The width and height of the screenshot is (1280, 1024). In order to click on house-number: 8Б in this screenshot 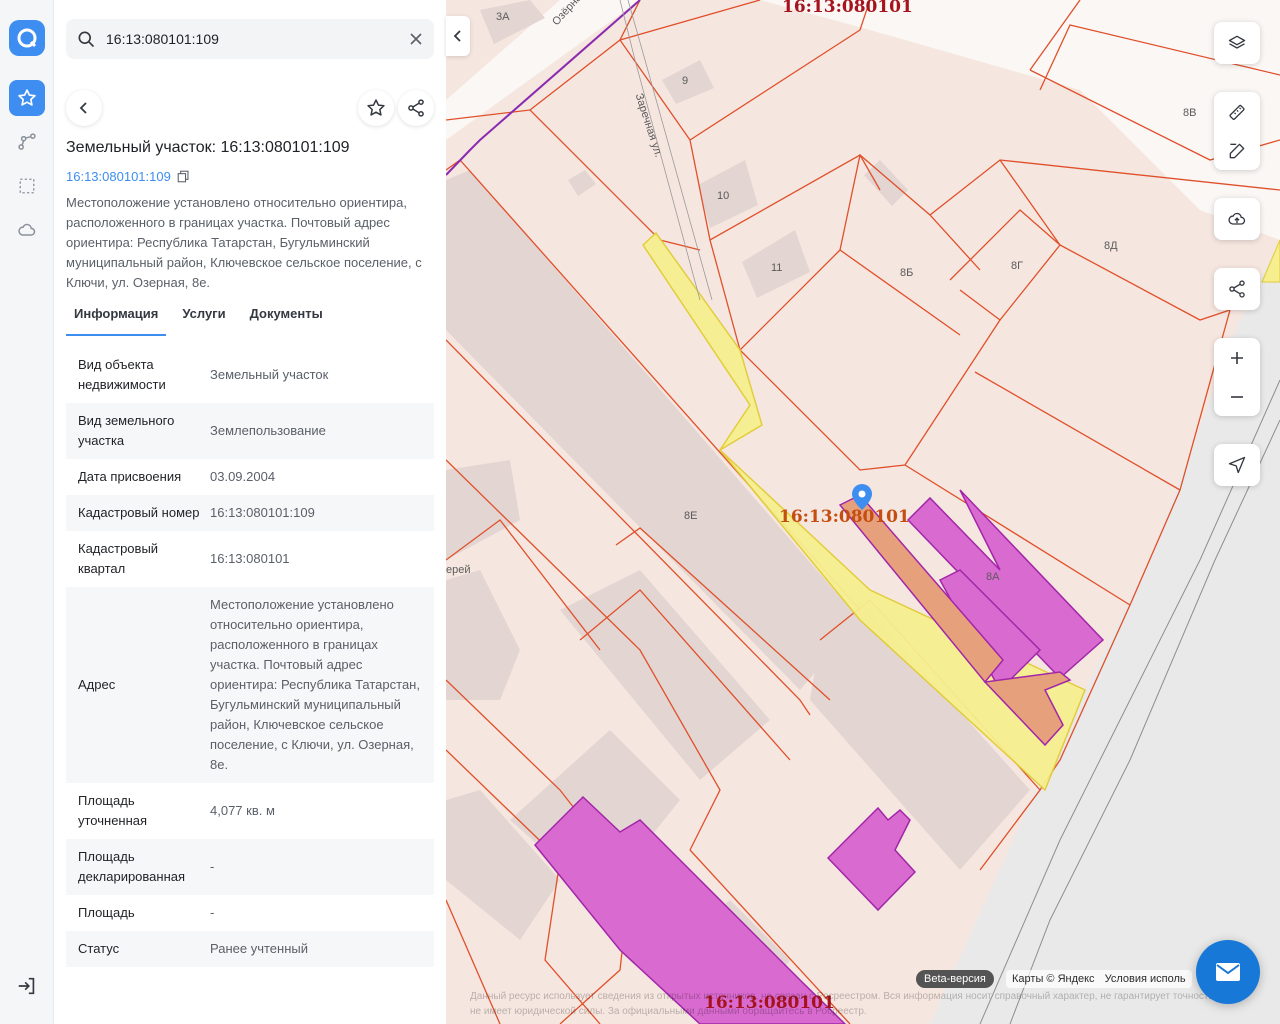, I will do `click(907, 273)`.